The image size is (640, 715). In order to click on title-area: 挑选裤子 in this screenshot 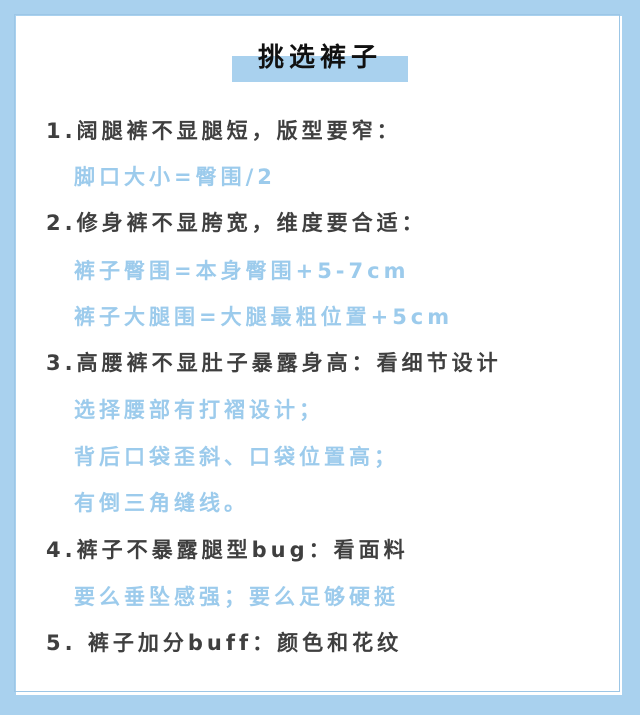, I will do `click(320, 60)`.